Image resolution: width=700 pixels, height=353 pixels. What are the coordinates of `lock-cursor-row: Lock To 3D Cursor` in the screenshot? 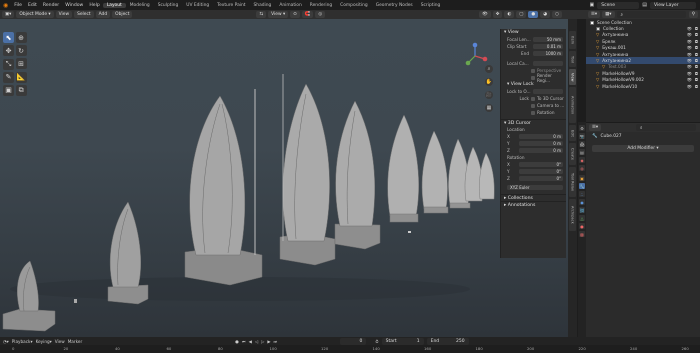 It's located at (533, 98).